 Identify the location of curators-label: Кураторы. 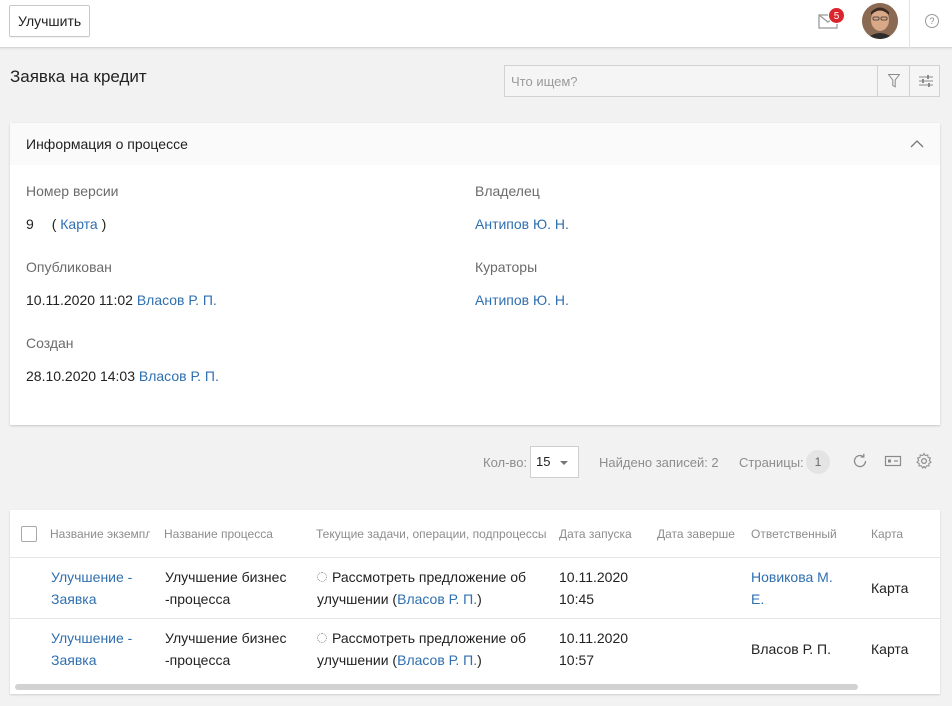
(506, 267).